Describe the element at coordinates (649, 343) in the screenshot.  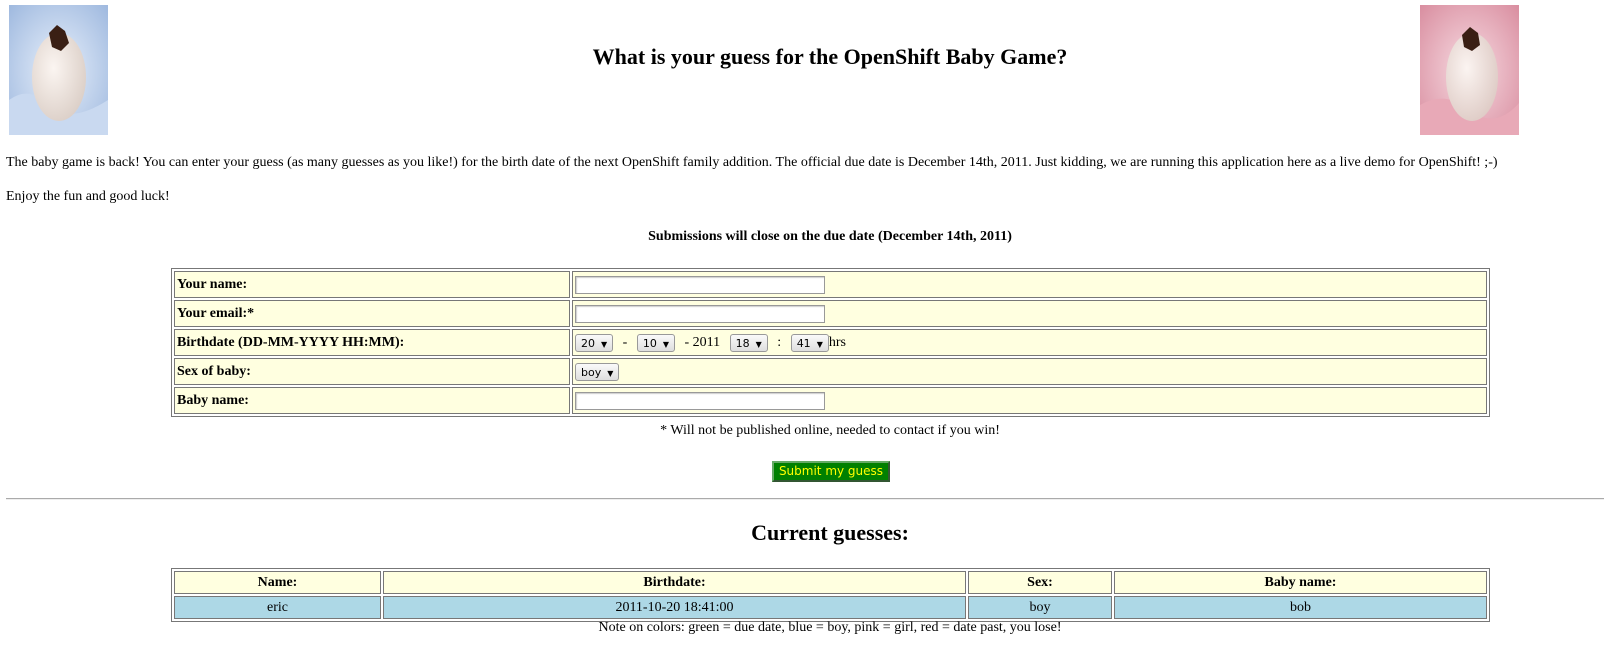
I see `month-value: 10` at that location.